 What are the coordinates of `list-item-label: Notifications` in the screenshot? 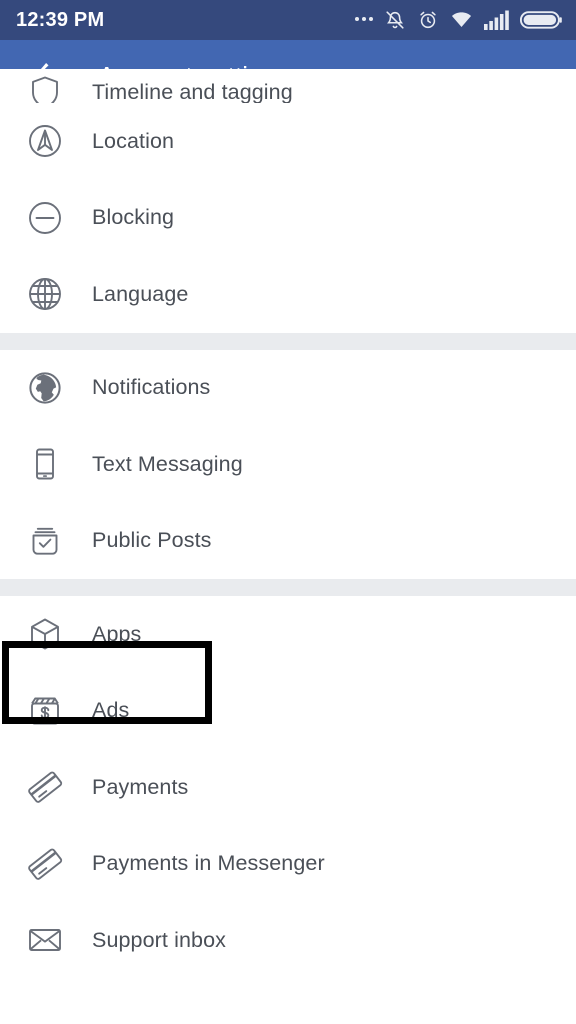 It's located at (151, 387).